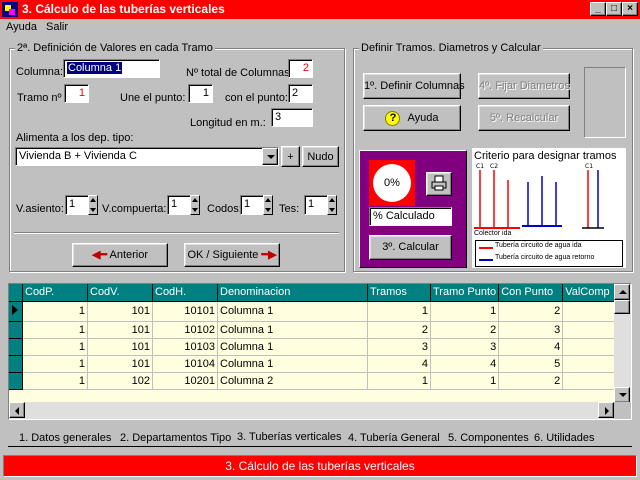 The image size is (640, 480). Describe the element at coordinates (531, 347) in the screenshot. I see `cell-con-punto: 4` at that location.